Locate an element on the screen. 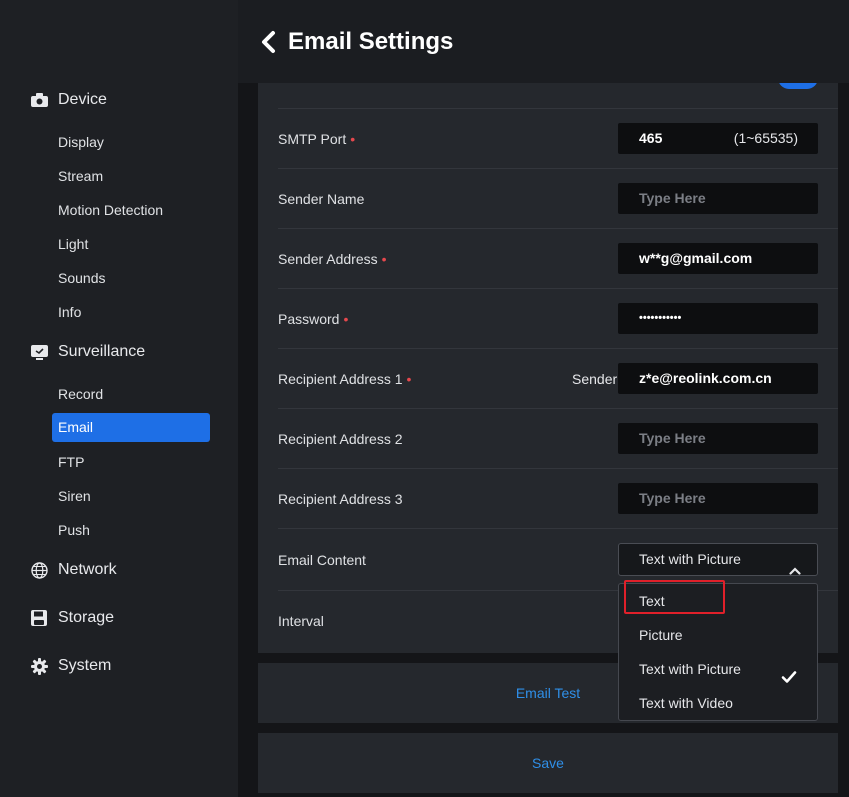 This screenshot has height=797, width=849. nav-group-system: System is located at coordinates (70, 666).